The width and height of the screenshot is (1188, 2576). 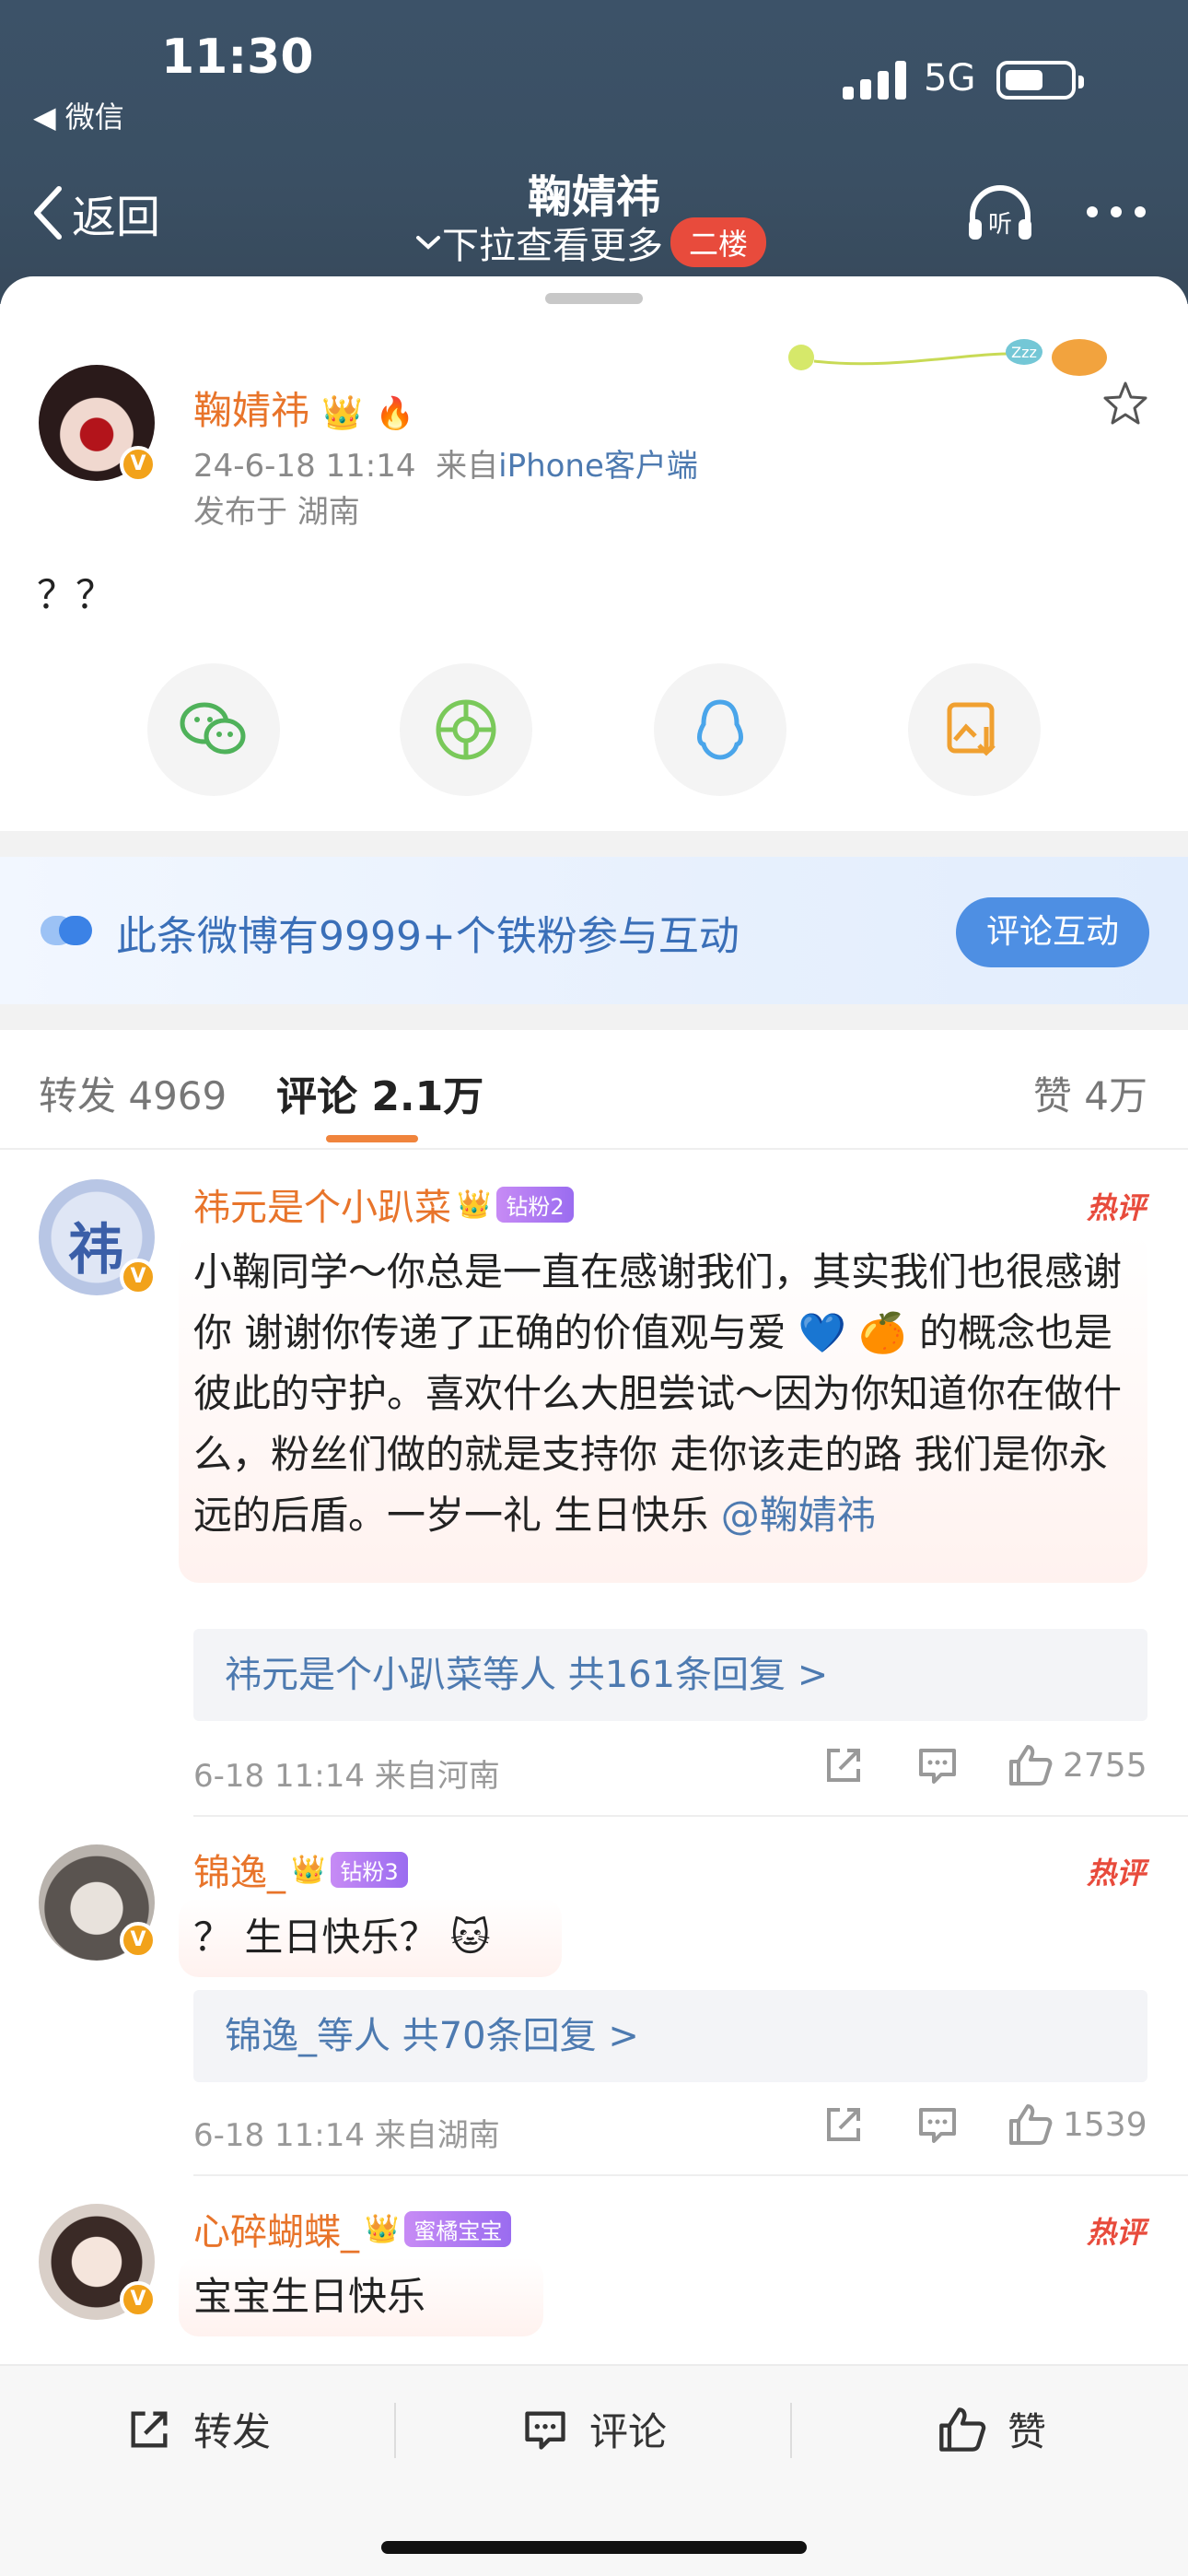 I want to click on save-image-icon, so click(x=971, y=729).